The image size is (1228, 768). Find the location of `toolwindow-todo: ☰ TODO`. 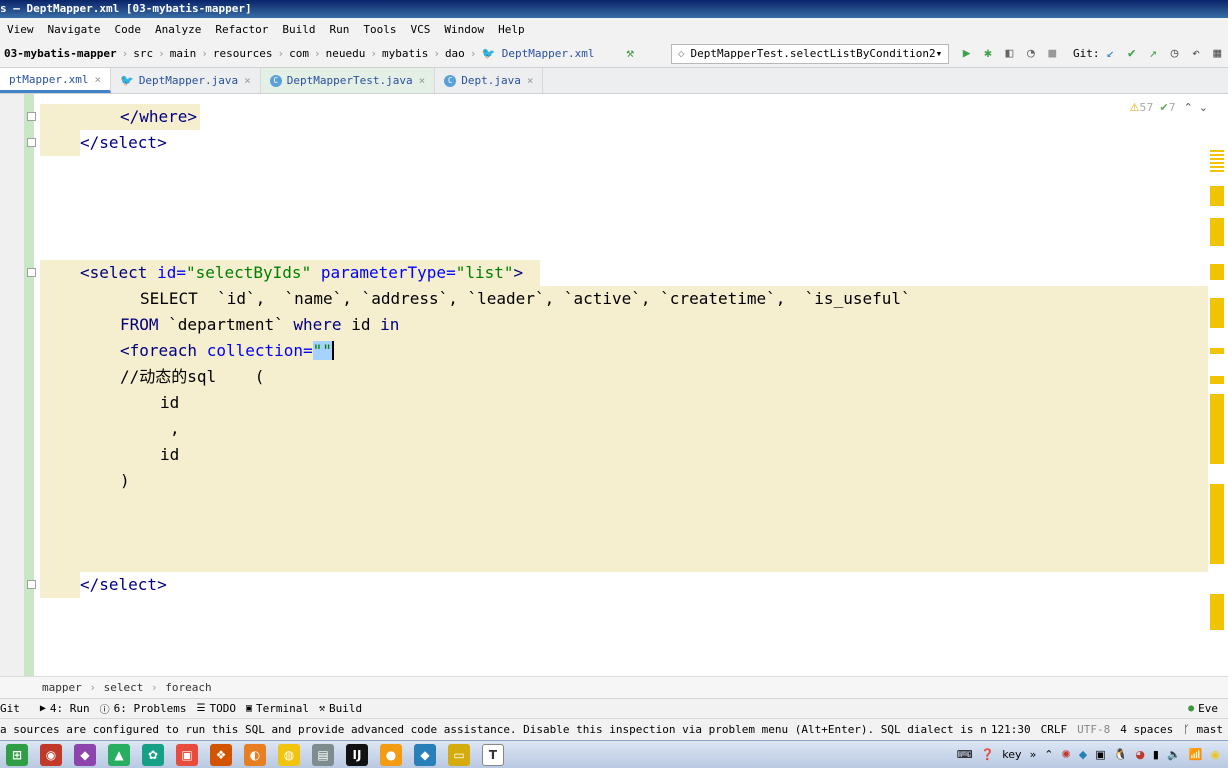

toolwindow-todo: ☰ TODO is located at coordinates (221, 708).